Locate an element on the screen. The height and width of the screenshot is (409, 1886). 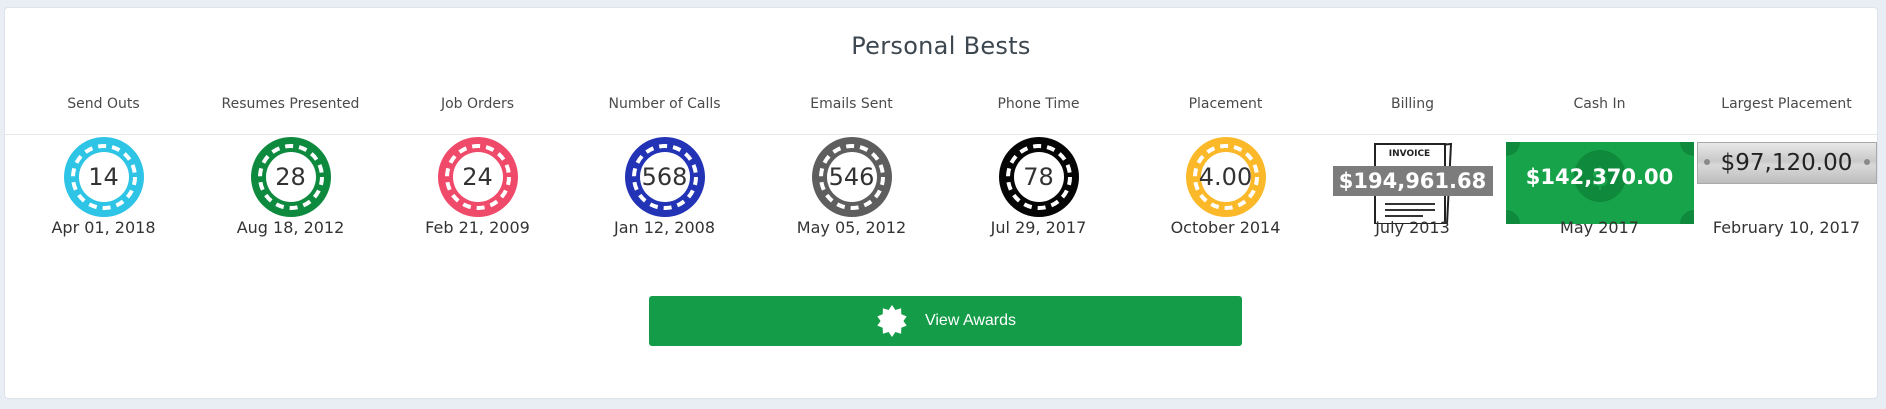
best-date: Jan 12, 2008 is located at coordinates (664, 227).